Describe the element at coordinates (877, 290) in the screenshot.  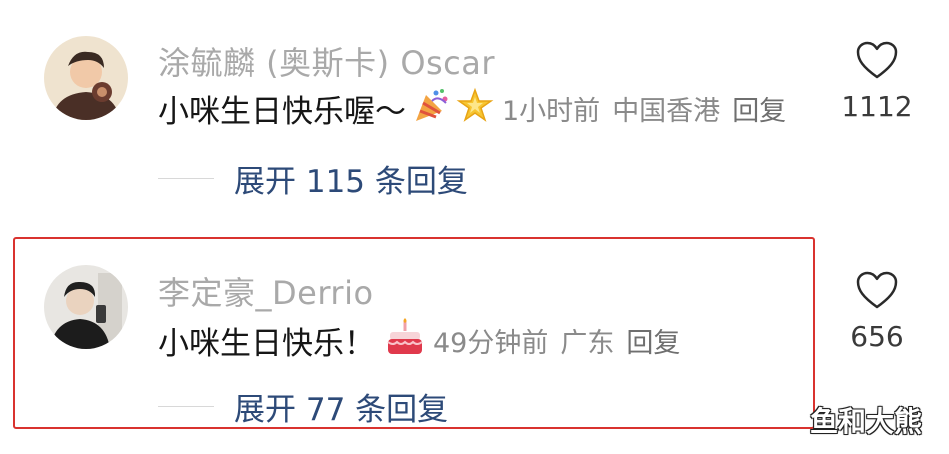
I see `heart-icon` at that location.